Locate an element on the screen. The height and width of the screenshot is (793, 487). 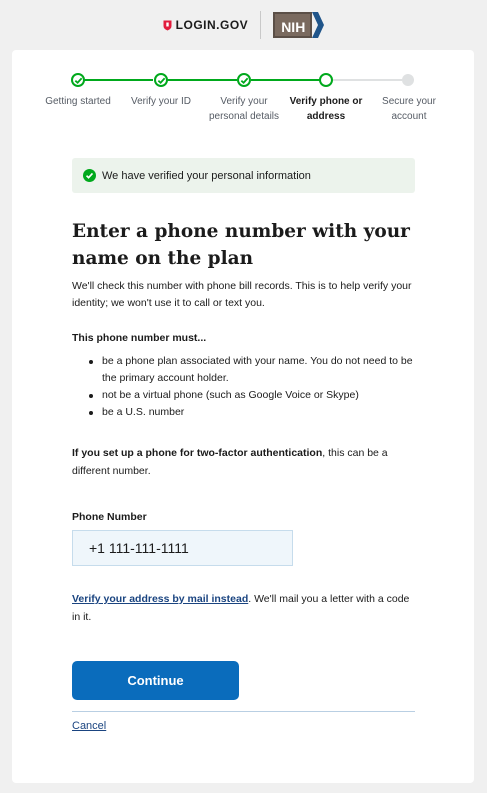
login-gov-logo: LOGIN.GOV is located at coordinates (206, 25).